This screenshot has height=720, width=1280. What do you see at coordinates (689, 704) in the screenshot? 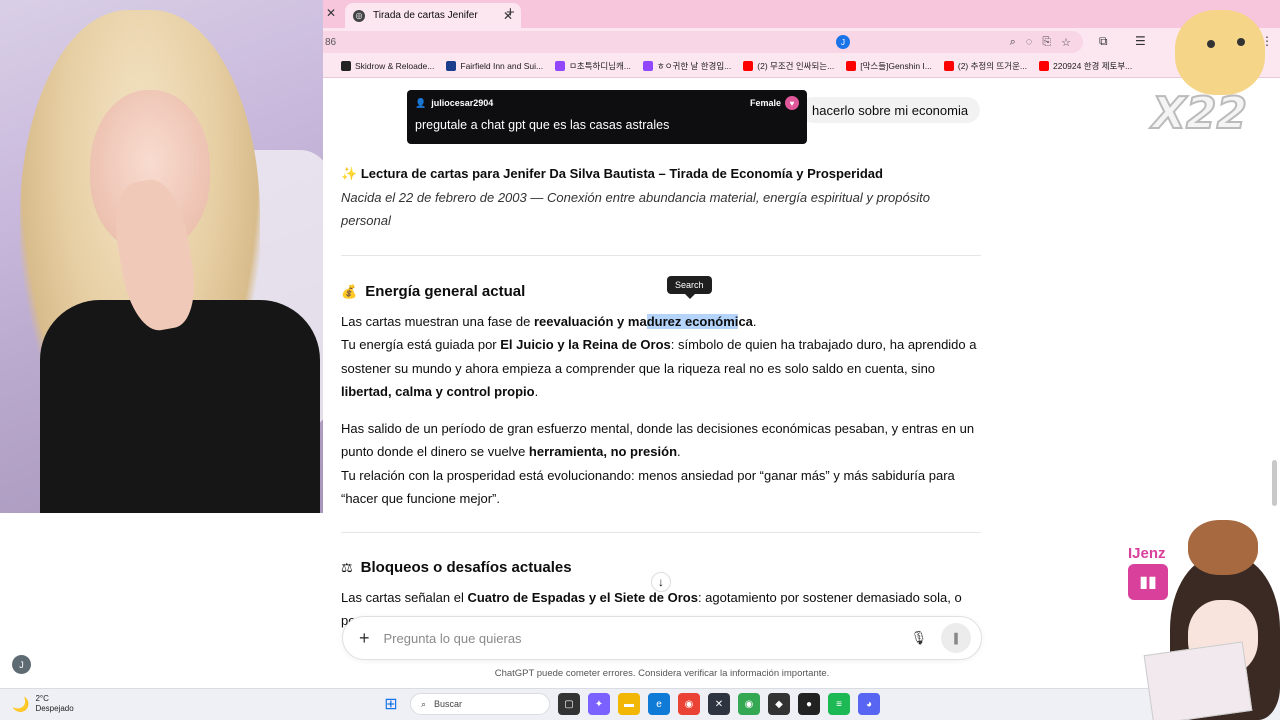
I see `chrome-icon: ◉` at bounding box center [689, 704].